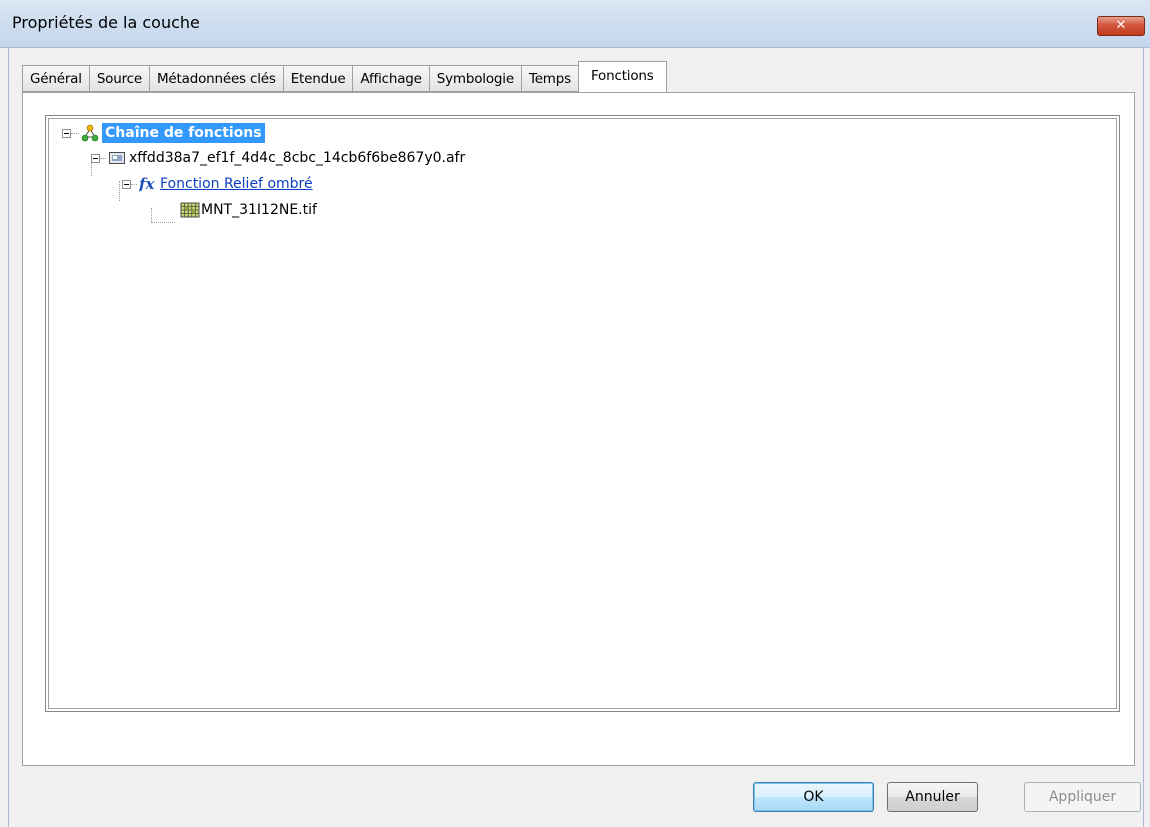 The image size is (1150, 827). What do you see at coordinates (317, 78) in the screenshot?
I see `tab-extent: Etendue` at bounding box center [317, 78].